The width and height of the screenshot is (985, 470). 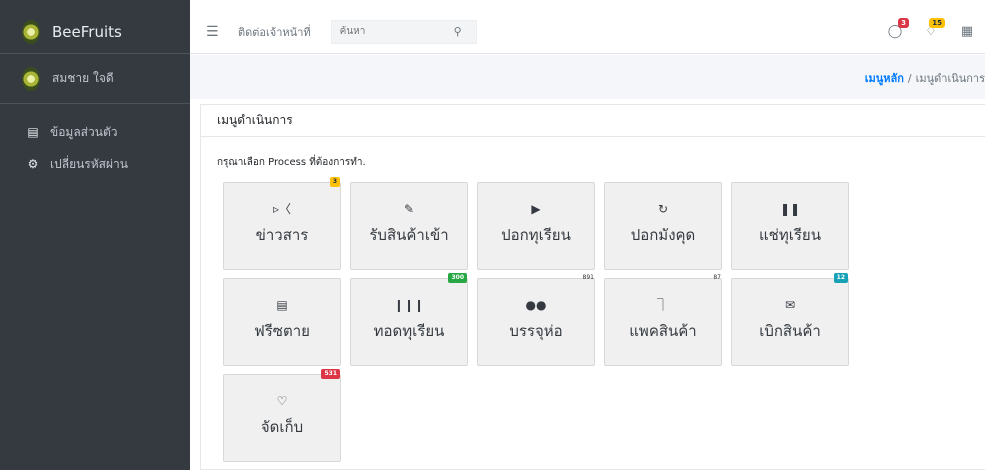 I want to click on navbar-right: ◯ 3 ♢ 15 ▦, so click(x=935, y=28).